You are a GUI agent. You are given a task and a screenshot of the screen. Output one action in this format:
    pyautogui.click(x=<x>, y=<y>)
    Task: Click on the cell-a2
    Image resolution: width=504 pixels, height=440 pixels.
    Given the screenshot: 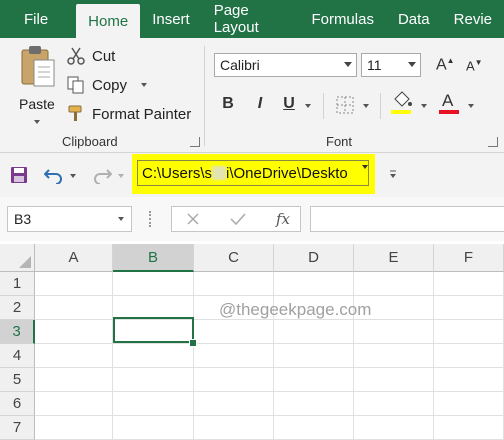 What is the action you would take?
    pyautogui.click(x=74, y=308)
    